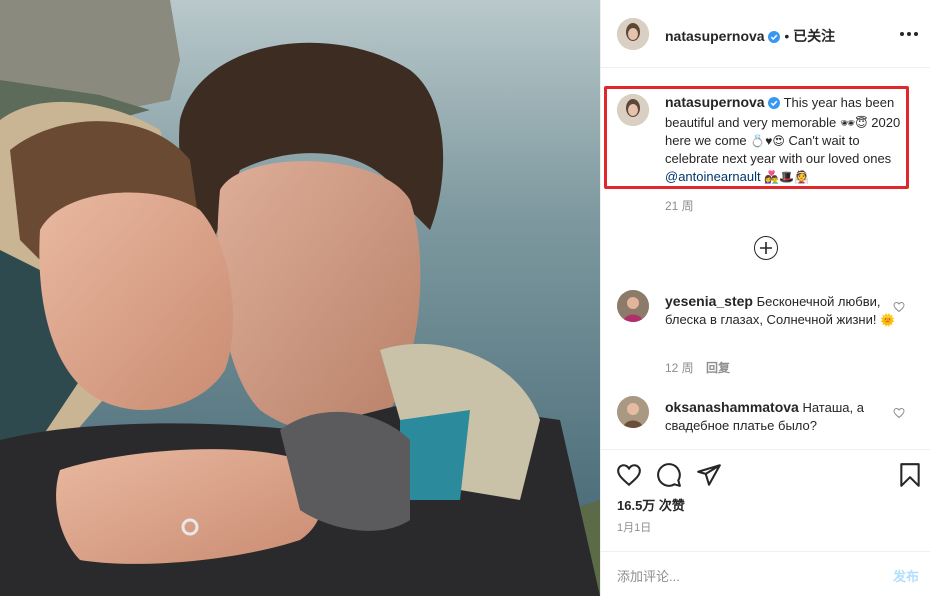  What do you see at coordinates (765, 573) in the screenshot?
I see `add-comment-bar: 添加评论... 发布` at bounding box center [765, 573].